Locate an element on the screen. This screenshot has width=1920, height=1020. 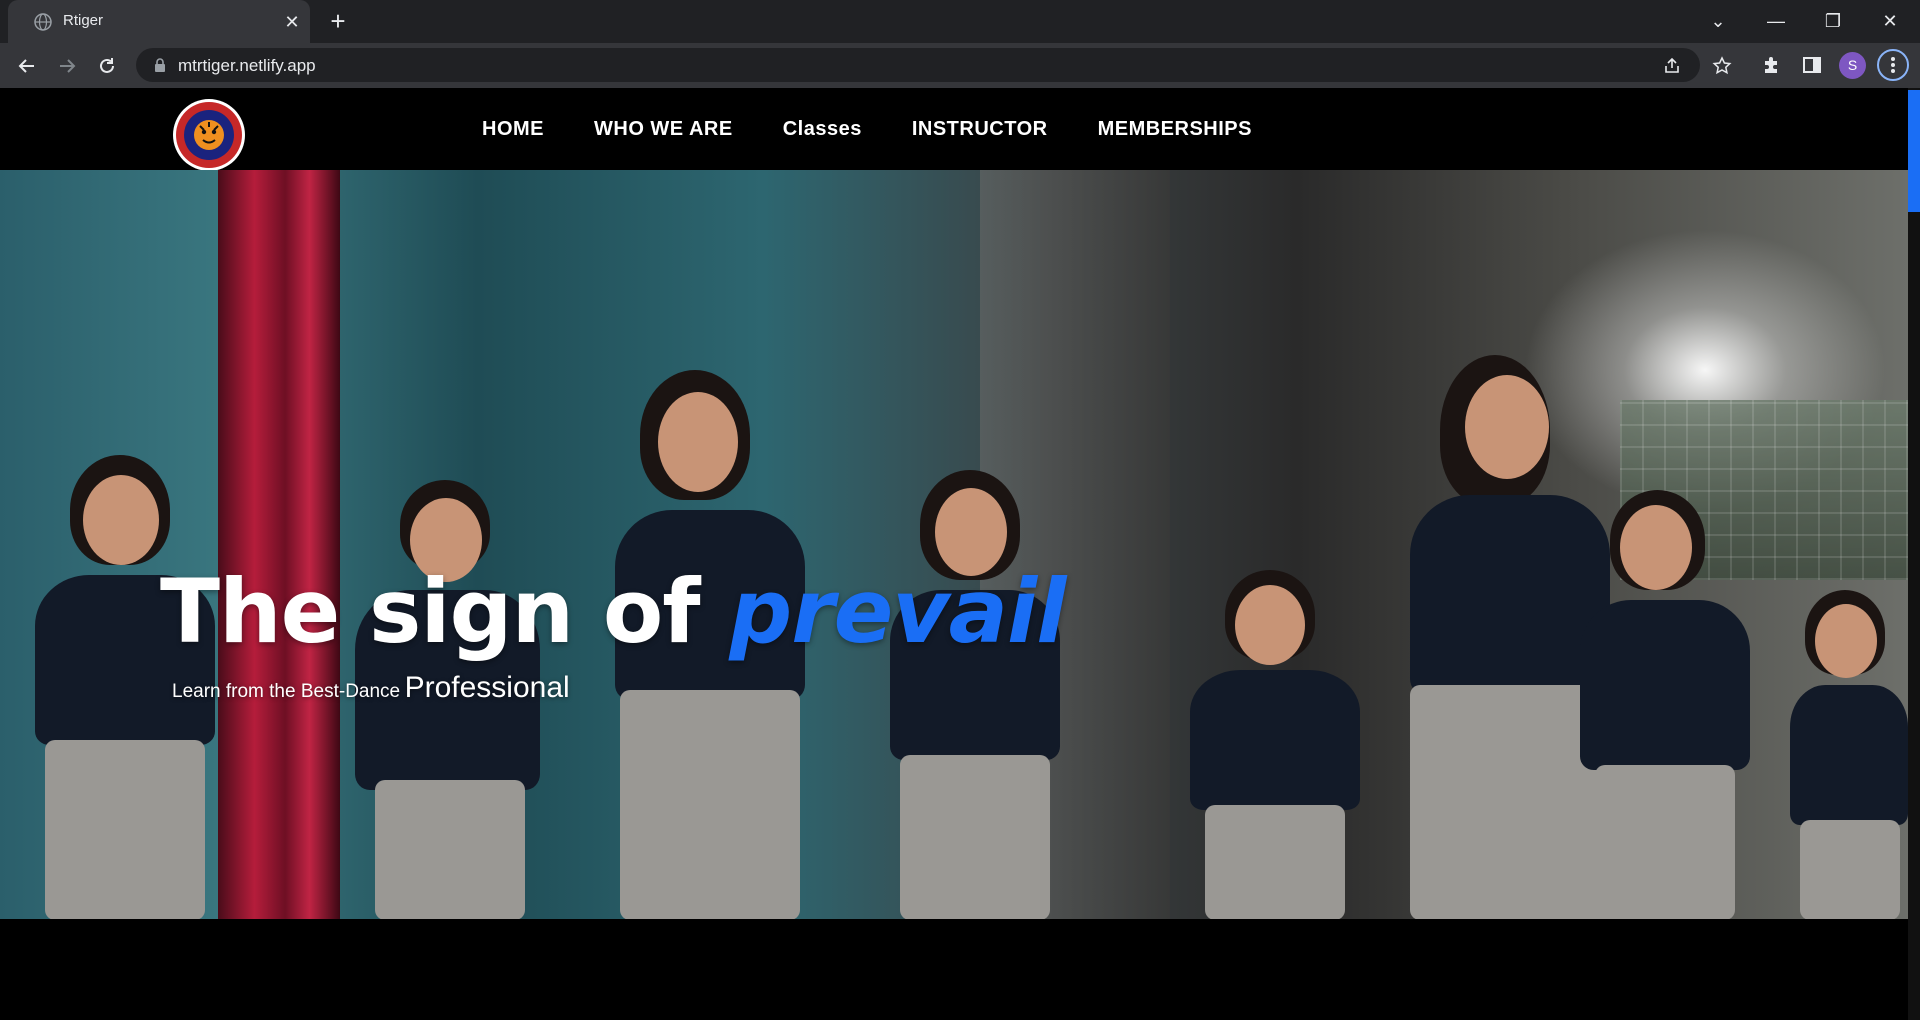
extensions-button is located at coordinates (1772, 65).